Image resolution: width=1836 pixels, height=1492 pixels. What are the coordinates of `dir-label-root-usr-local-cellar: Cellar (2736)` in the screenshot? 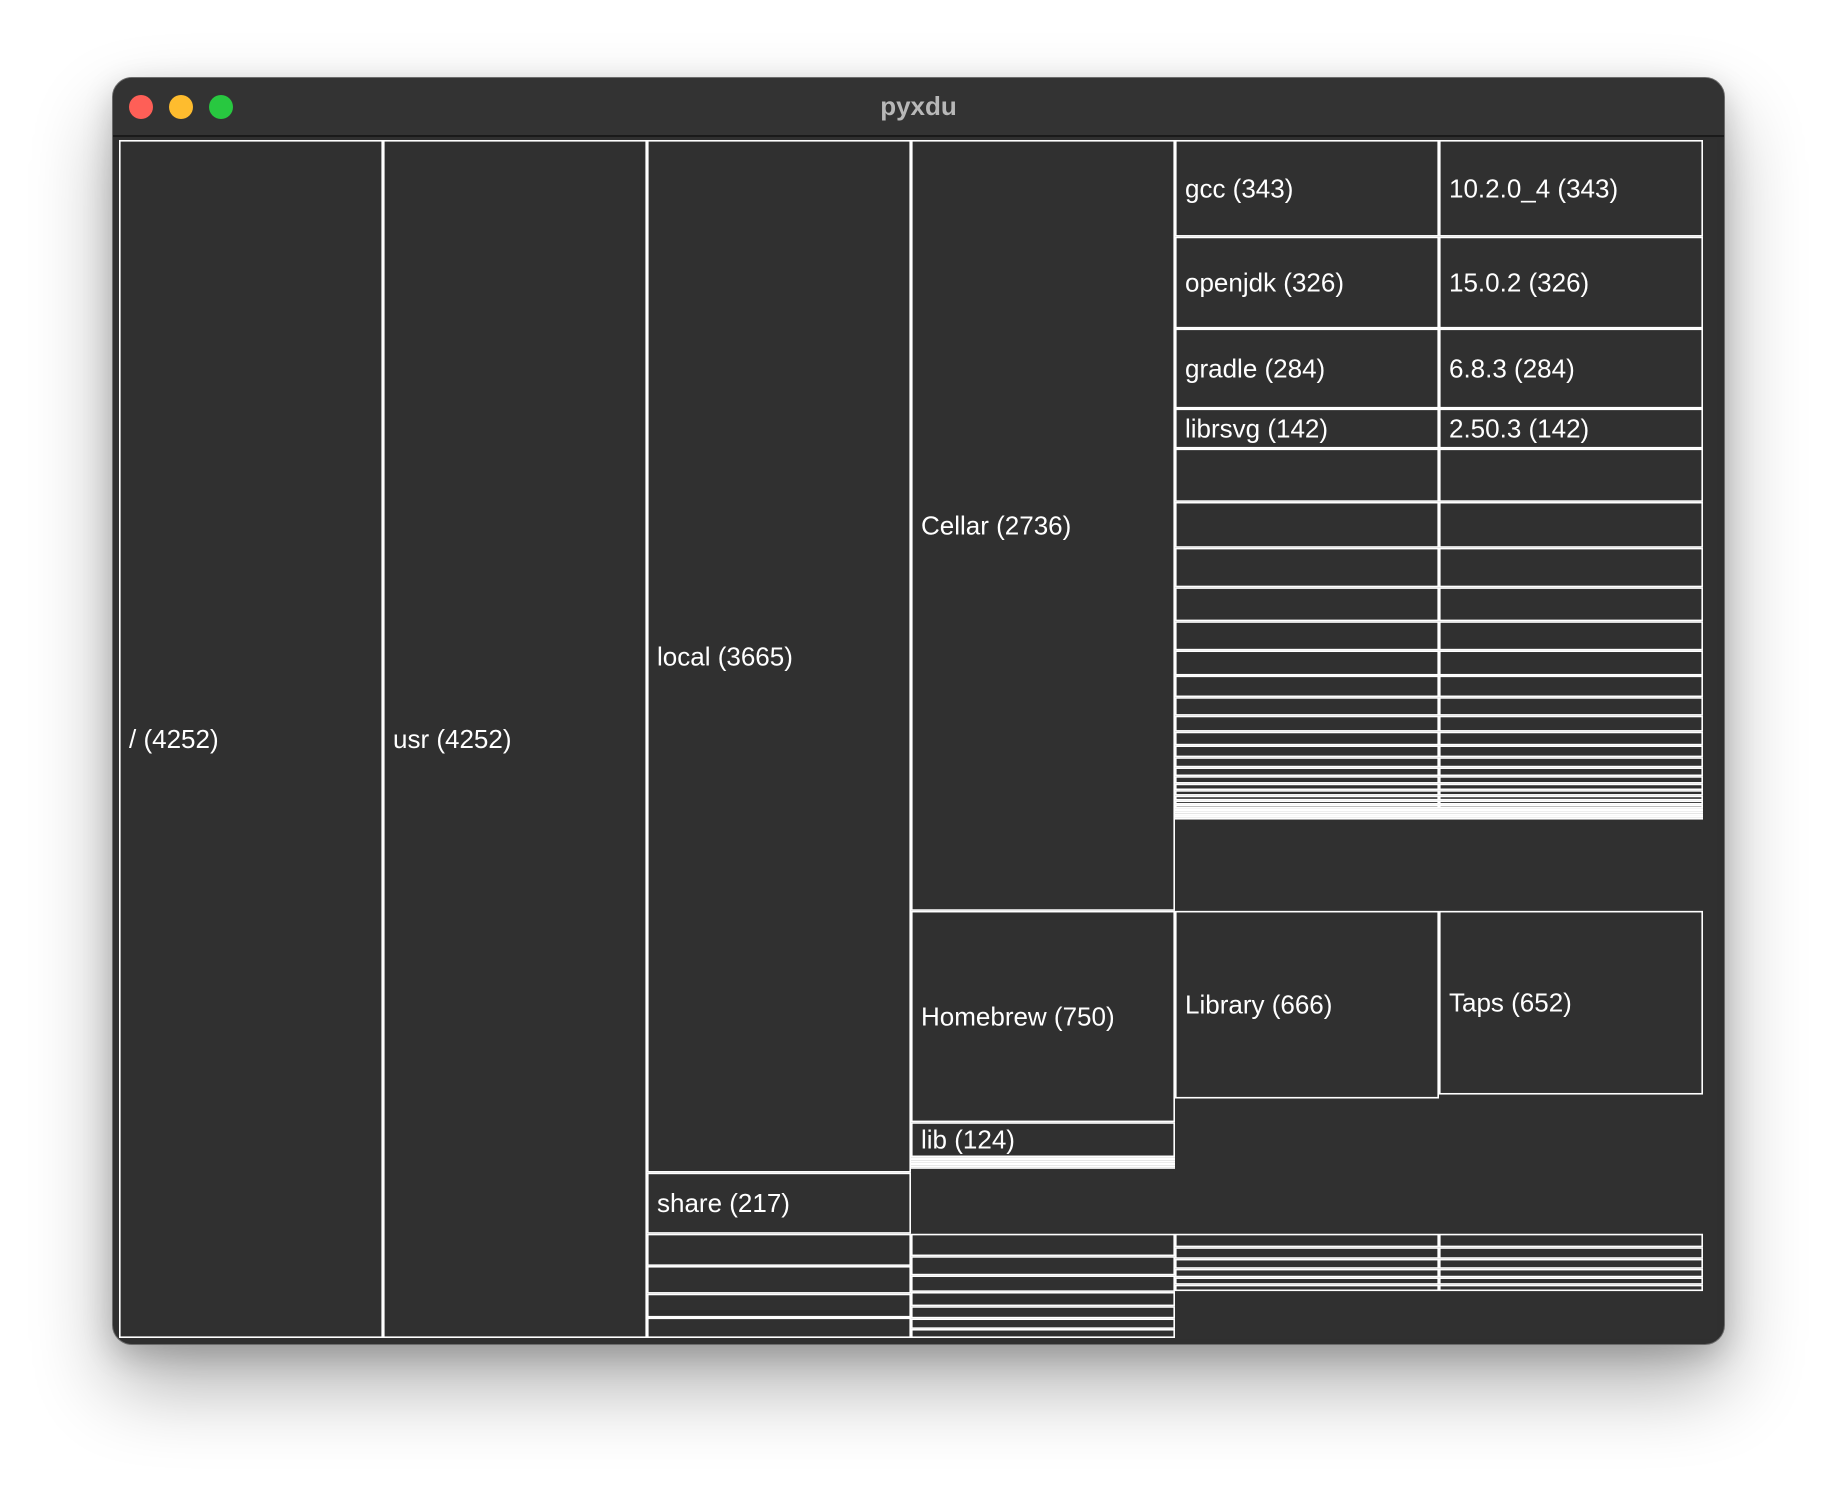 It's located at (996, 525).